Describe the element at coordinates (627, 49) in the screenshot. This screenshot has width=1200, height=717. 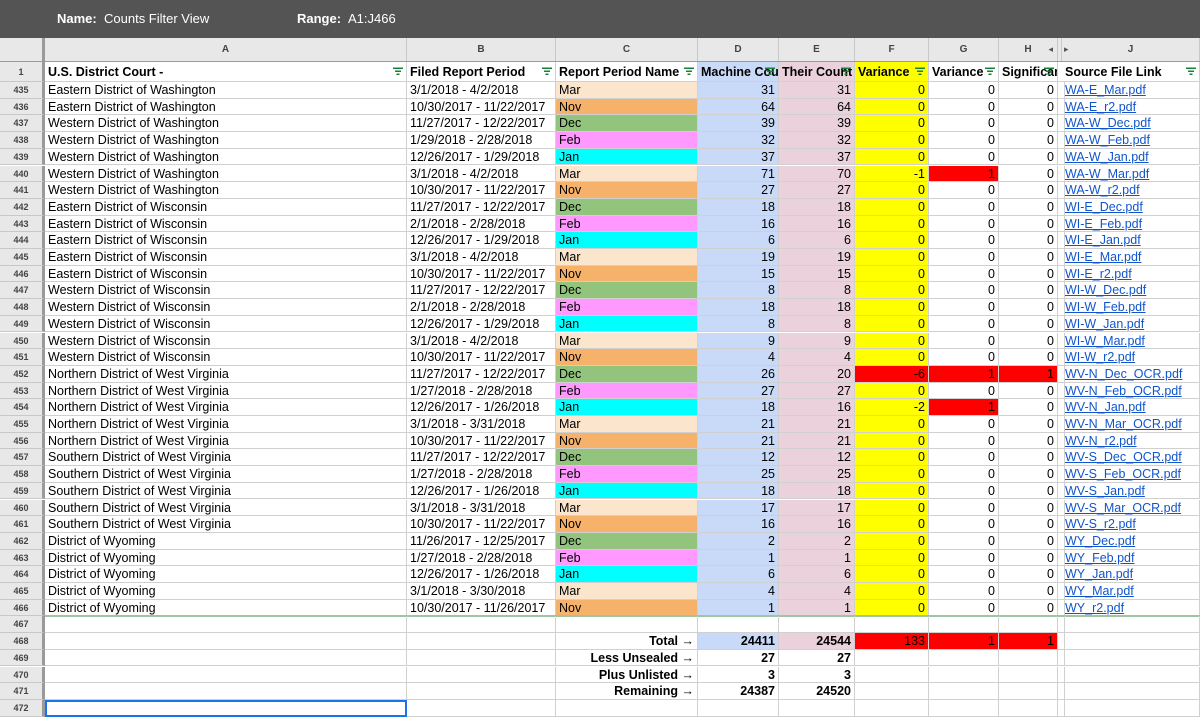
I see `column-header-c: C` at that location.